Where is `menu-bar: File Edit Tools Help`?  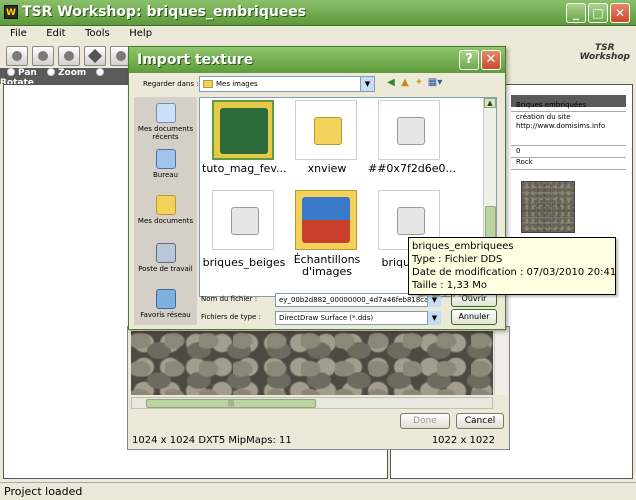 menu-bar: File Edit Tools Help is located at coordinates (318, 35).